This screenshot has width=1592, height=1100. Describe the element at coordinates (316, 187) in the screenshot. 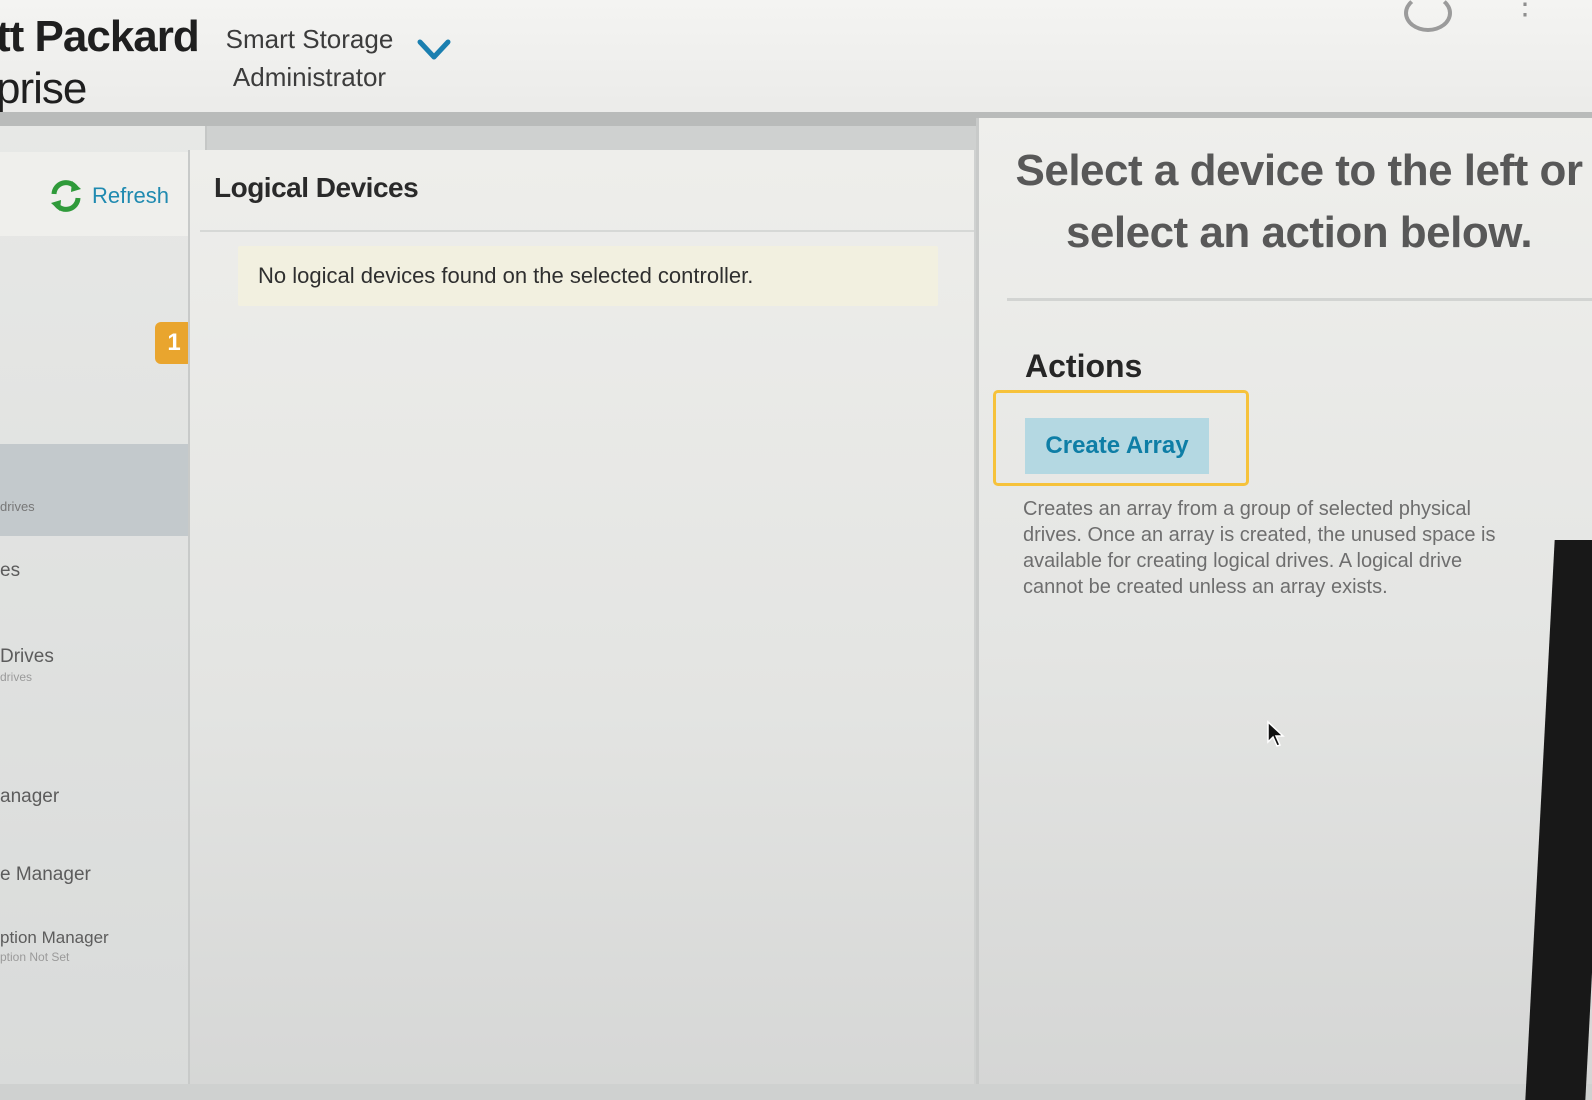

I see `panel-title: Logical Devices` at that location.